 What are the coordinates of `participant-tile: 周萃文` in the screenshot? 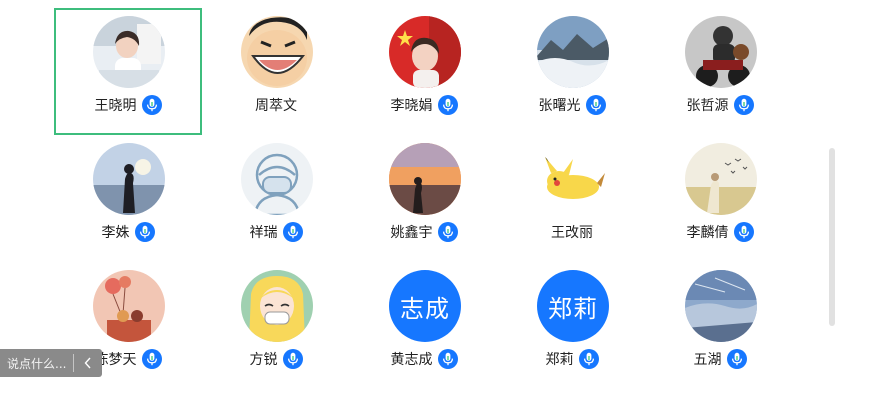 It's located at (276, 71).